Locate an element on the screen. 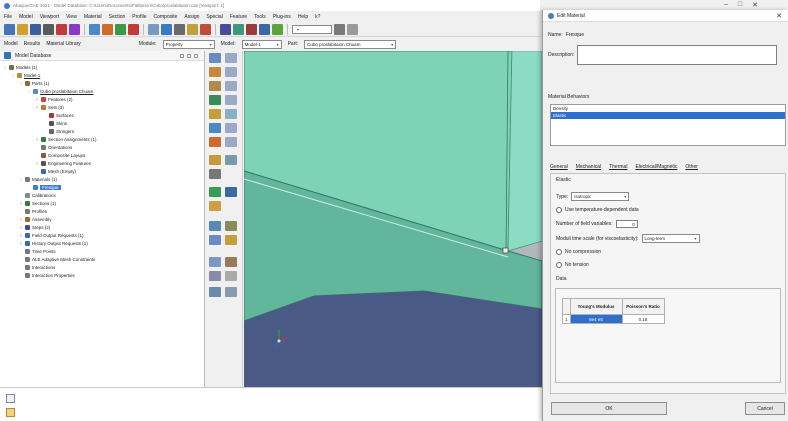 This screenshot has width=788, height=421. material-icon is located at coordinates (74, 29).